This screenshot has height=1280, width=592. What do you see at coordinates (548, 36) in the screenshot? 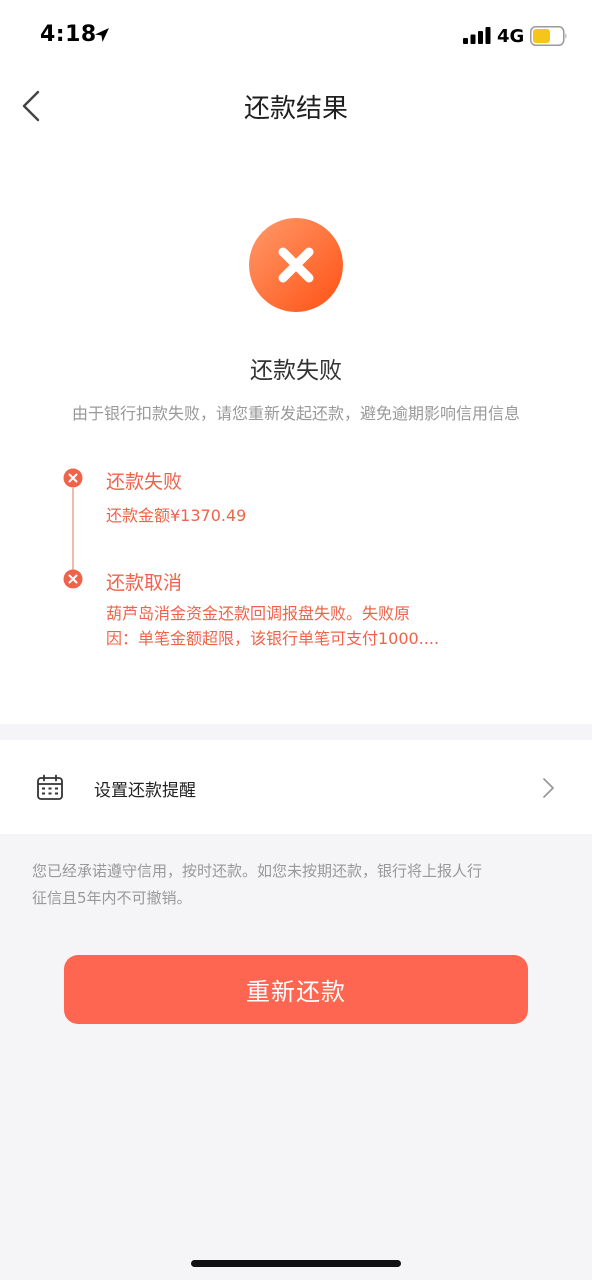
I see `battery-icon` at bounding box center [548, 36].